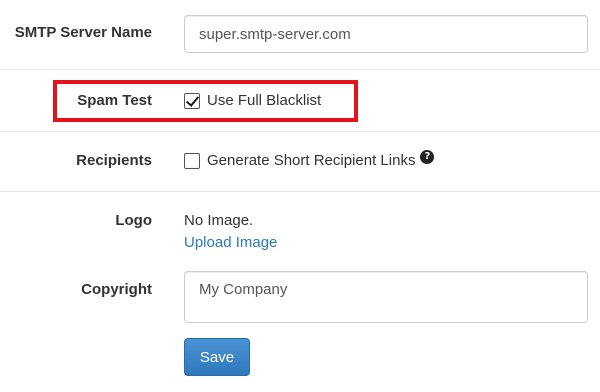 Image resolution: width=600 pixels, height=392 pixels. What do you see at coordinates (386, 34) in the screenshot?
I see `smtp-server-name-input` at bounding box center [386, 34].